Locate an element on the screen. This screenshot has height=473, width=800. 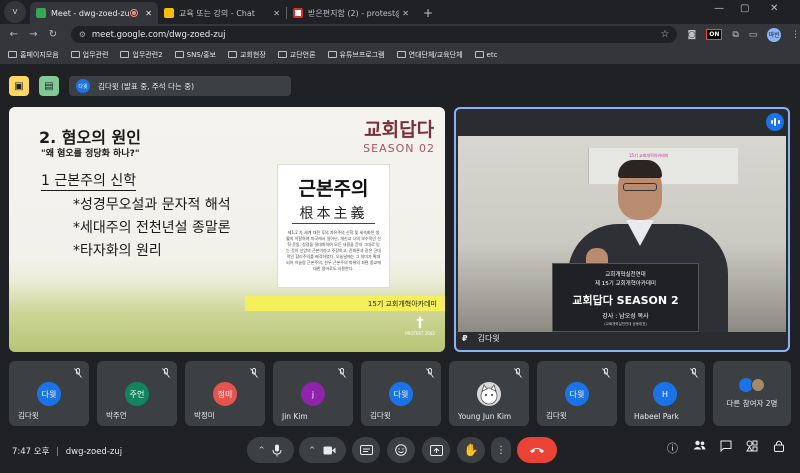
emoji-button is located at coordinates (401, 450).